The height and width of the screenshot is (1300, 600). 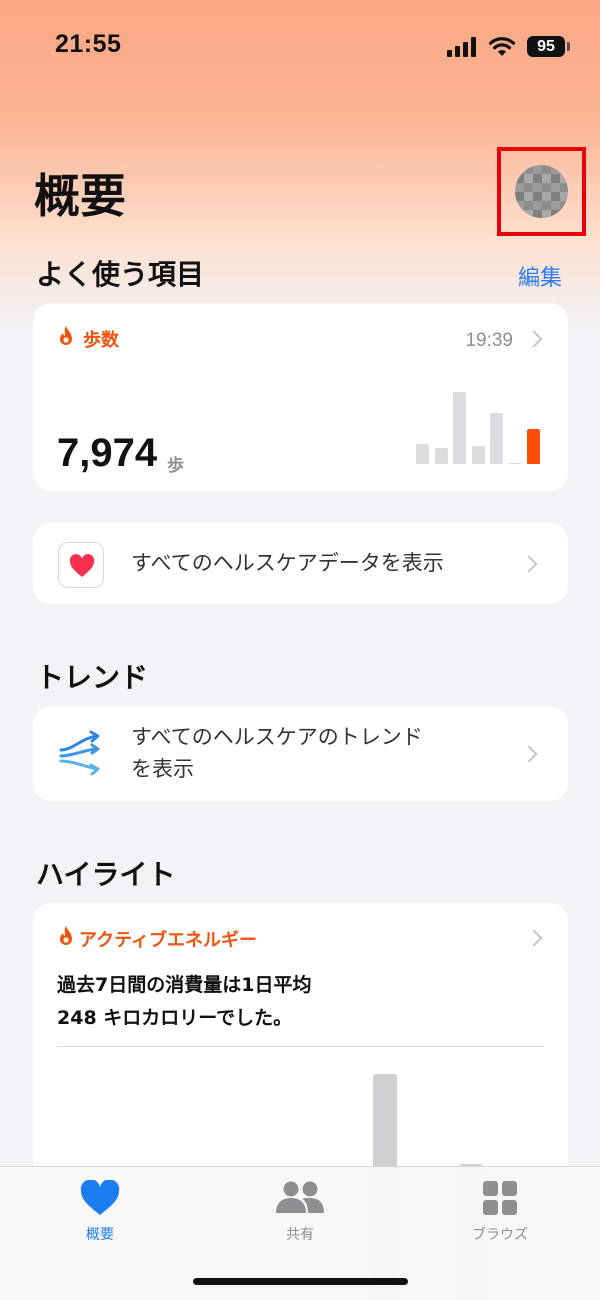 I want to click on trends-row: すべてのヘルスケアのトレンド を表示, so click(x=300, y=753).